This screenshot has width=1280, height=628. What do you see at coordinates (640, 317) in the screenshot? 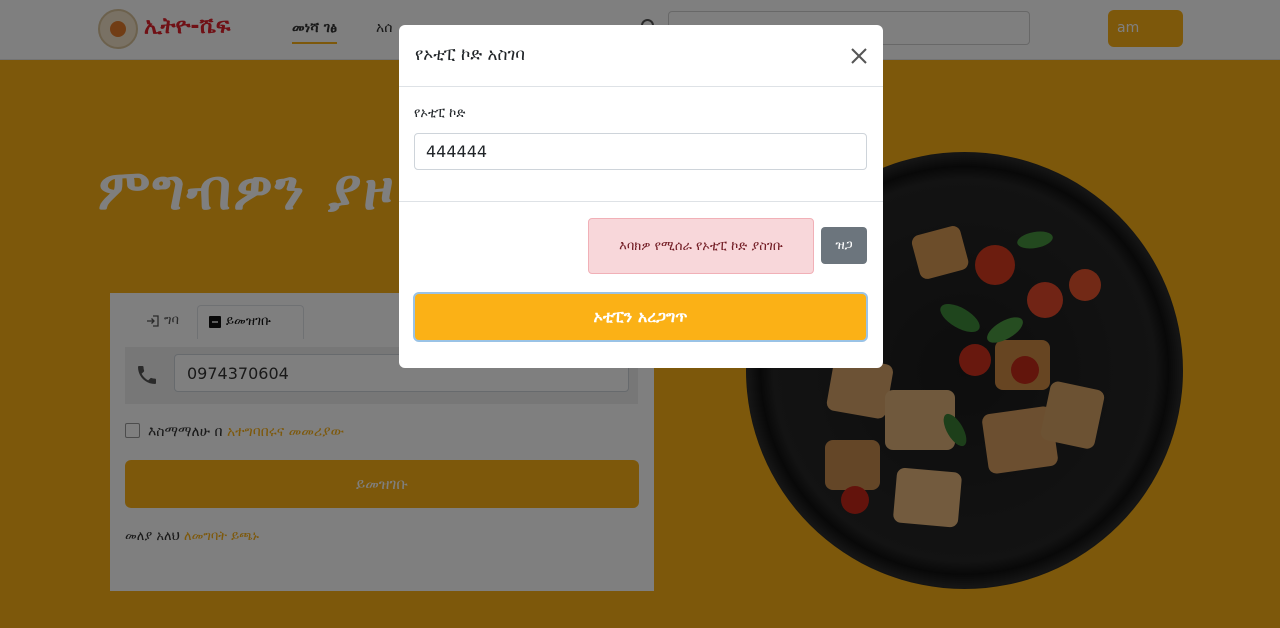
I see `verify-otp-button: ኦቲፒን አረጋግጥ` at bounding box center [640, 317].